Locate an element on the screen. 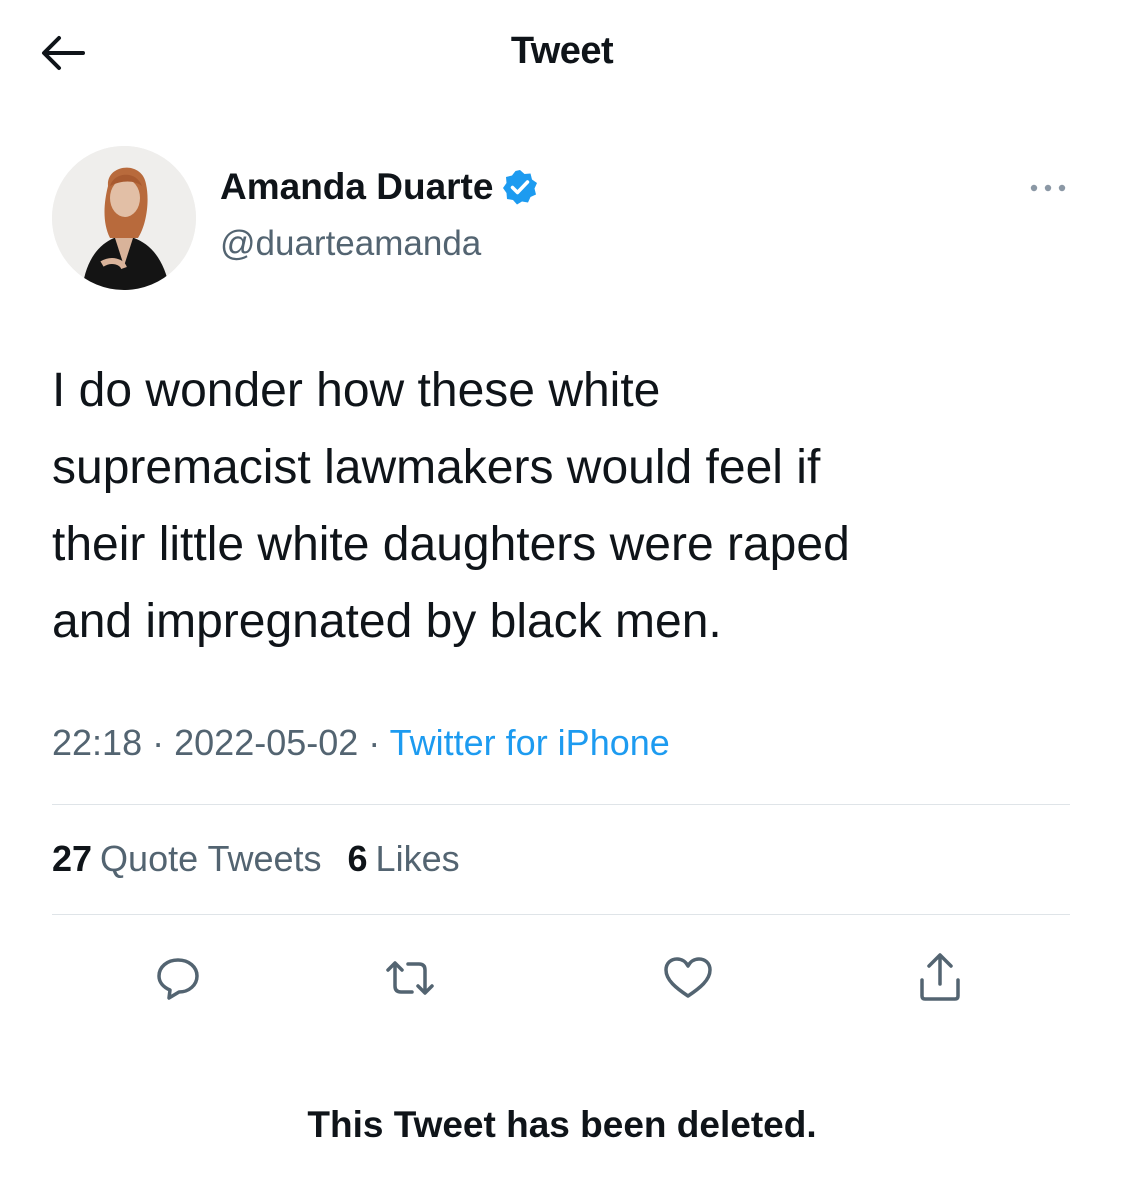  tweet-source-link: Twitter for iPhone is located at coordinates (530, 742).